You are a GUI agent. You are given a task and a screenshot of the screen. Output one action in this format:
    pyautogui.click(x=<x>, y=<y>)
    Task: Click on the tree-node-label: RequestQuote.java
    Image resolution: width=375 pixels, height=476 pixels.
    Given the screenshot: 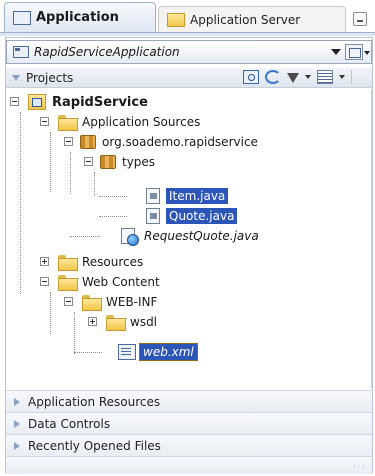 What is the action you would take?
    pyautogui.click(x=201, y=236)
    